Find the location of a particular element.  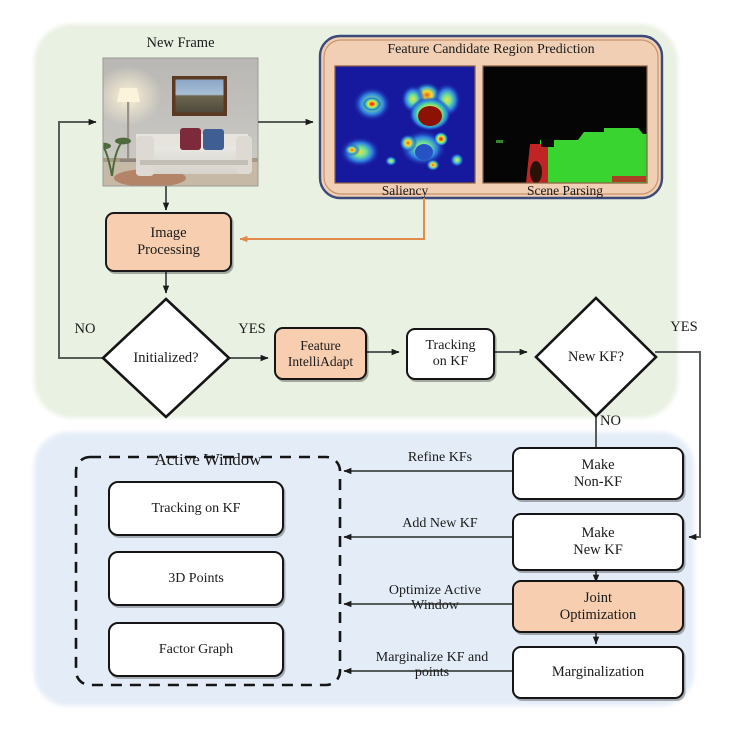

node-tracking-on-kf: Tracking on KF is located at coordinates (450, 354).